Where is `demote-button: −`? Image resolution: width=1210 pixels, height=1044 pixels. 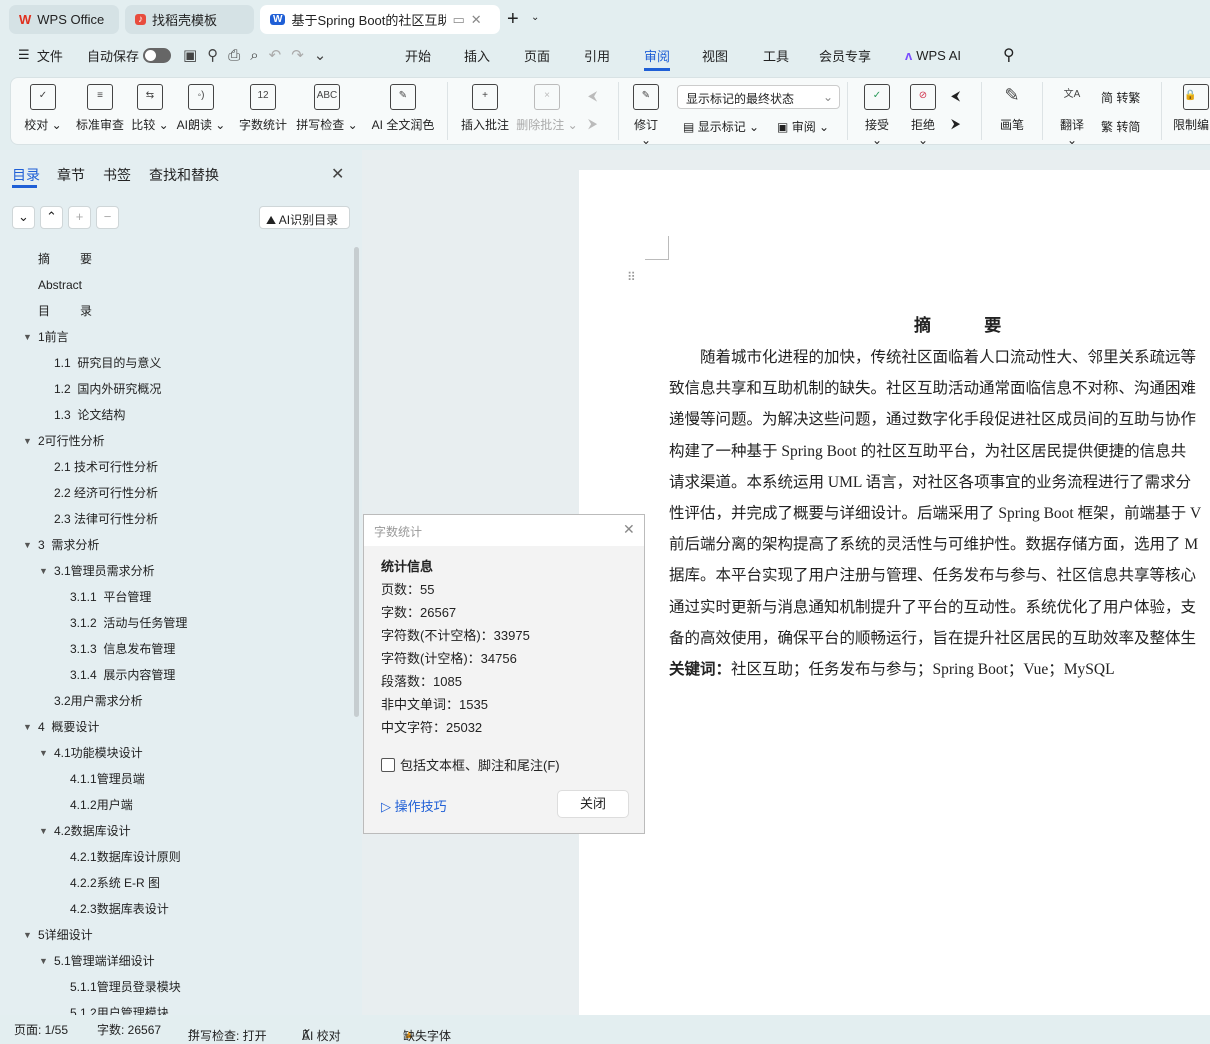 demote-button: − is located at coordinates (107, 217).